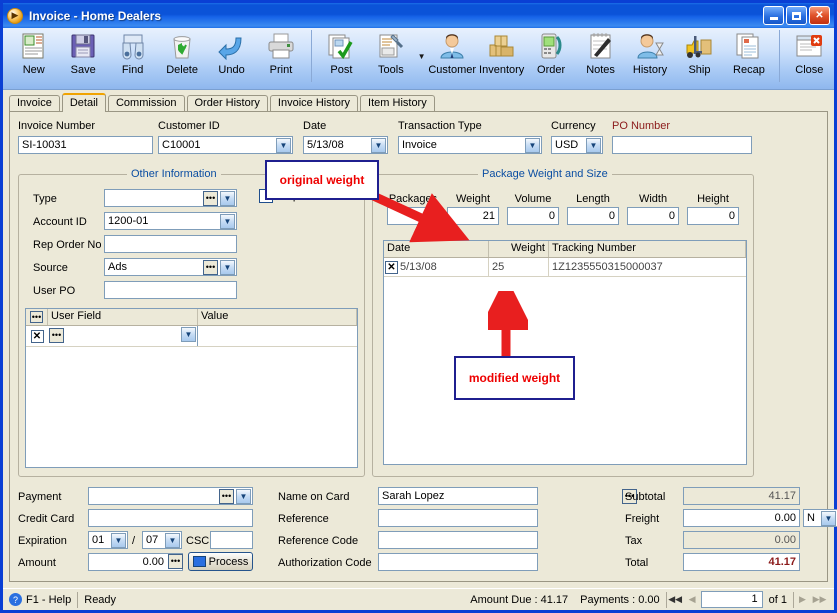 The height and width of the screenshot is (613, 837). What do you see at coordinates (458, 518) in the screenshot?
I see `reference-input` at bounding box center [458, 518].